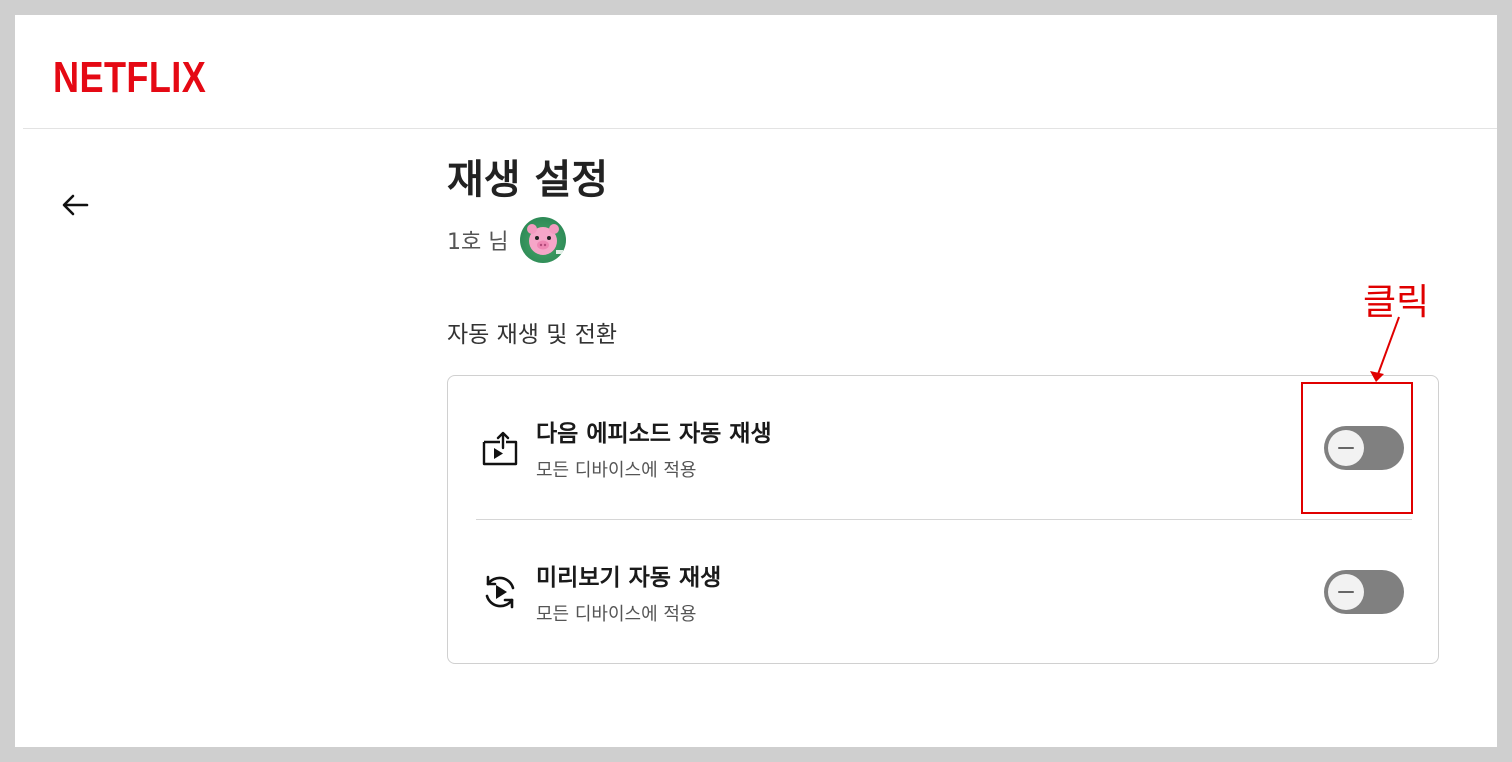  I want to click on setting-row-preview: 미리보기 자동 재생 모든 디바이스에 적용, so click(943, 591).